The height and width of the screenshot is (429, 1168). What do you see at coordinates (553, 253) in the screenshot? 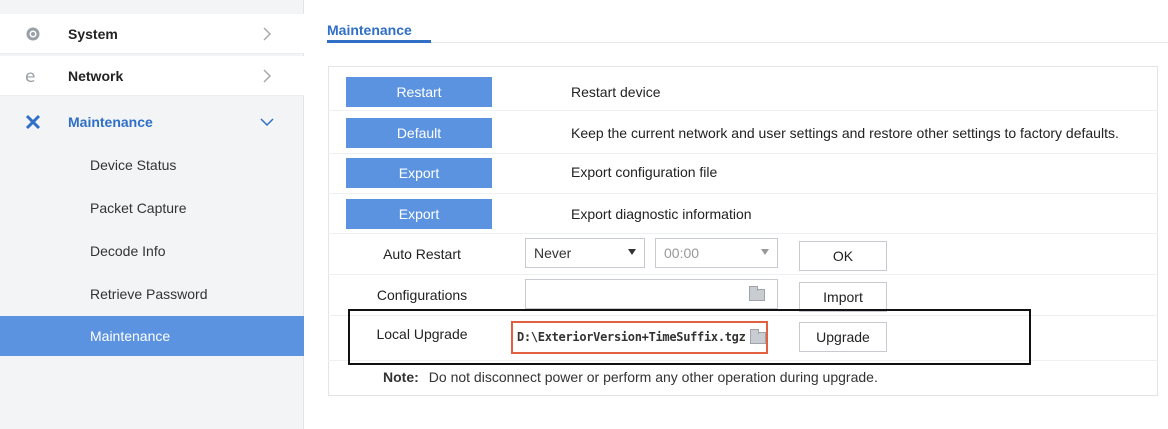
I see `auto-restart-frequency-value: Never` at bounding box center [553, 253].